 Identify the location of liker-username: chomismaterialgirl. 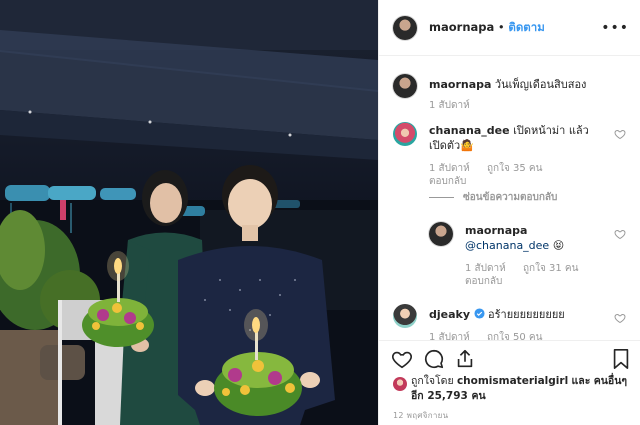
(512, 381).